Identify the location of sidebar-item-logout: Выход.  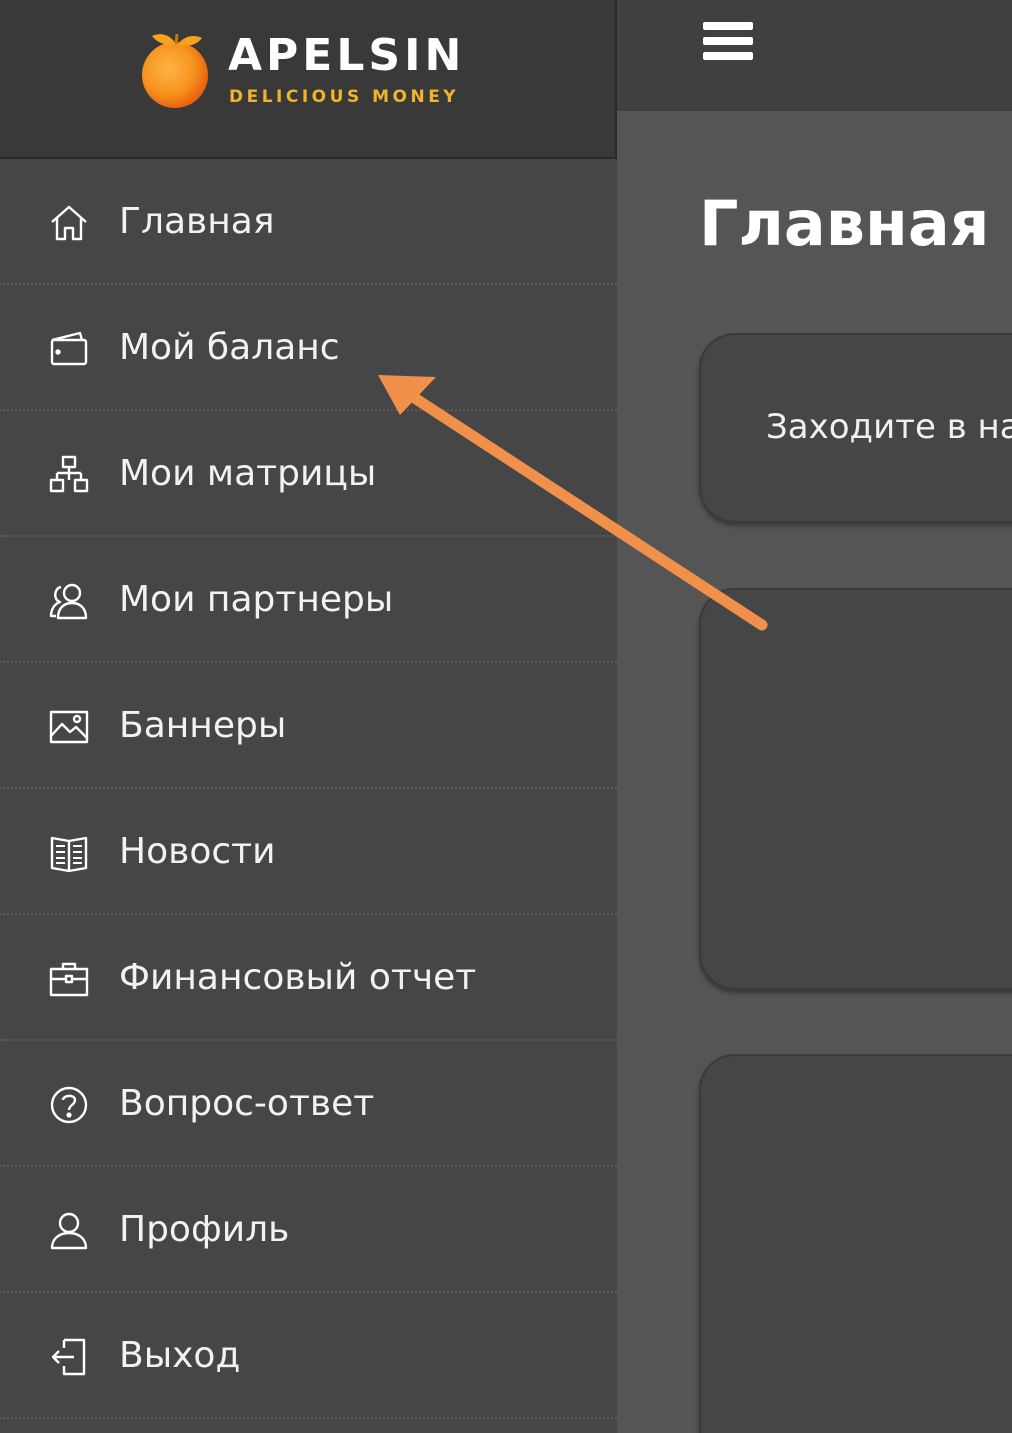
(308, 1356).